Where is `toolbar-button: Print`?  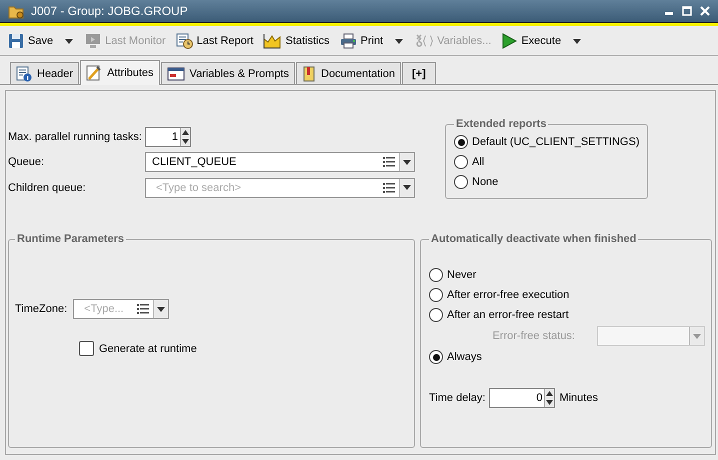 toolbar-button: Print is located at coordinates (373, 41).